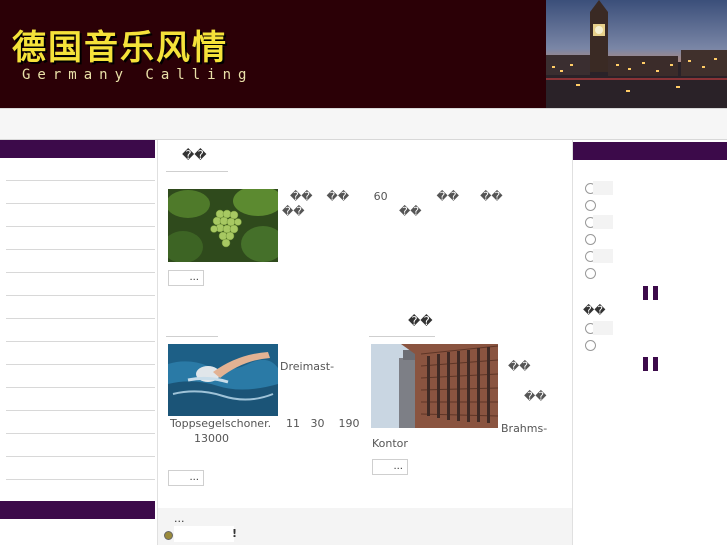  Describe the element at coordinates (323, 423) in the screenshot. I see `section2-caption-c: 11 30 190` at that location.